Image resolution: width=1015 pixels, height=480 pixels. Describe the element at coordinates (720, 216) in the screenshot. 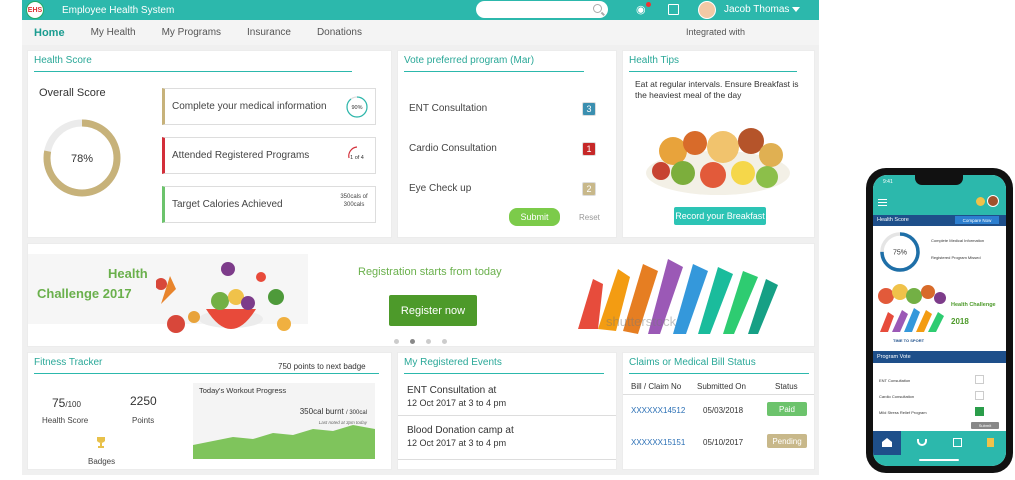

I see `record-breakfast-button: Record your Breakfast` at that location.